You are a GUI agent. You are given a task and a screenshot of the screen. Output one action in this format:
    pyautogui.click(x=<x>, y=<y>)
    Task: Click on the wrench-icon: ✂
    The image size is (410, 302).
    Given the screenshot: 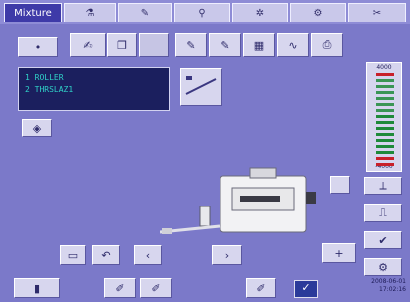 What is the action you would take?
    pyautogui.click(x=377, y=13)
    